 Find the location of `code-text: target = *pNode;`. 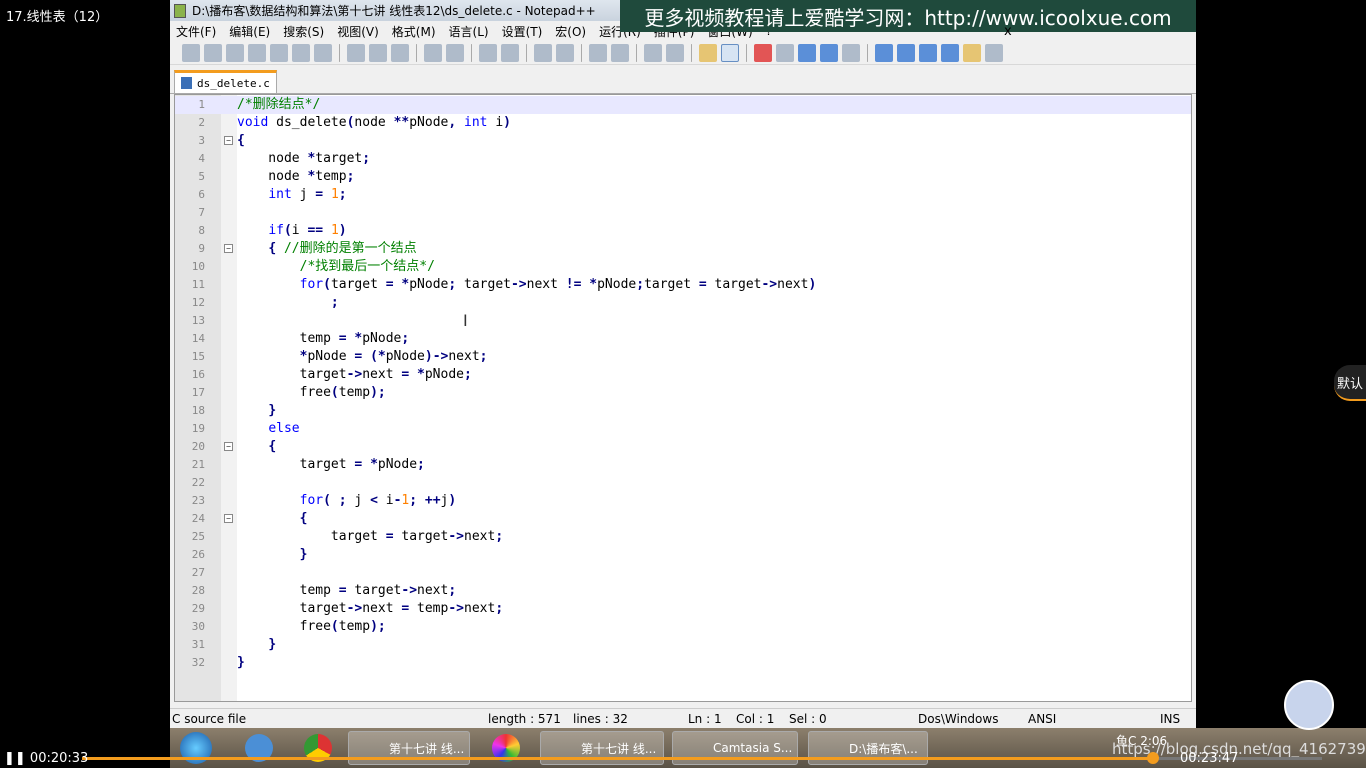

code-text: target = *pNode; is located at coordinates (331, 464).